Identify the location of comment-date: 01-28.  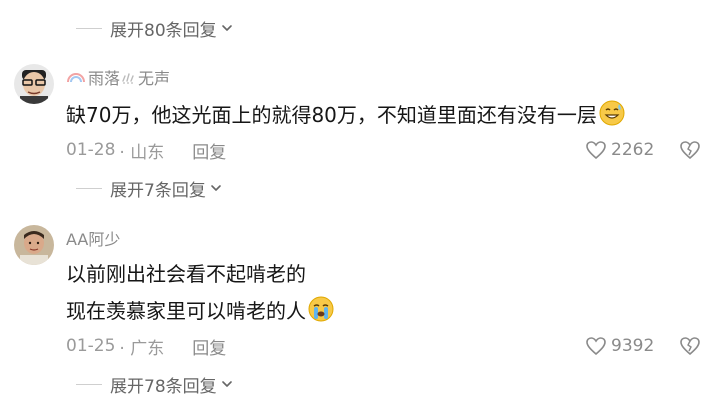
(91, 150).